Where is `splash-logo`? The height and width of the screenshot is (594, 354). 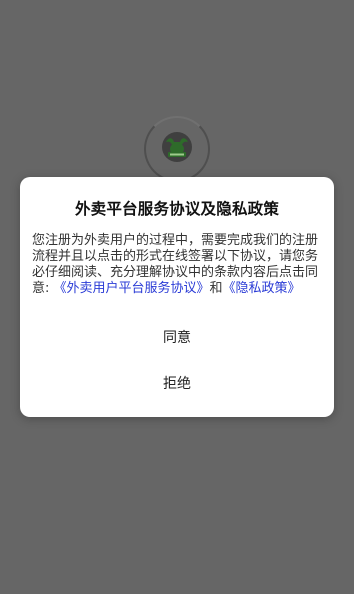 splash-logo is located at coordinates (177, 149).